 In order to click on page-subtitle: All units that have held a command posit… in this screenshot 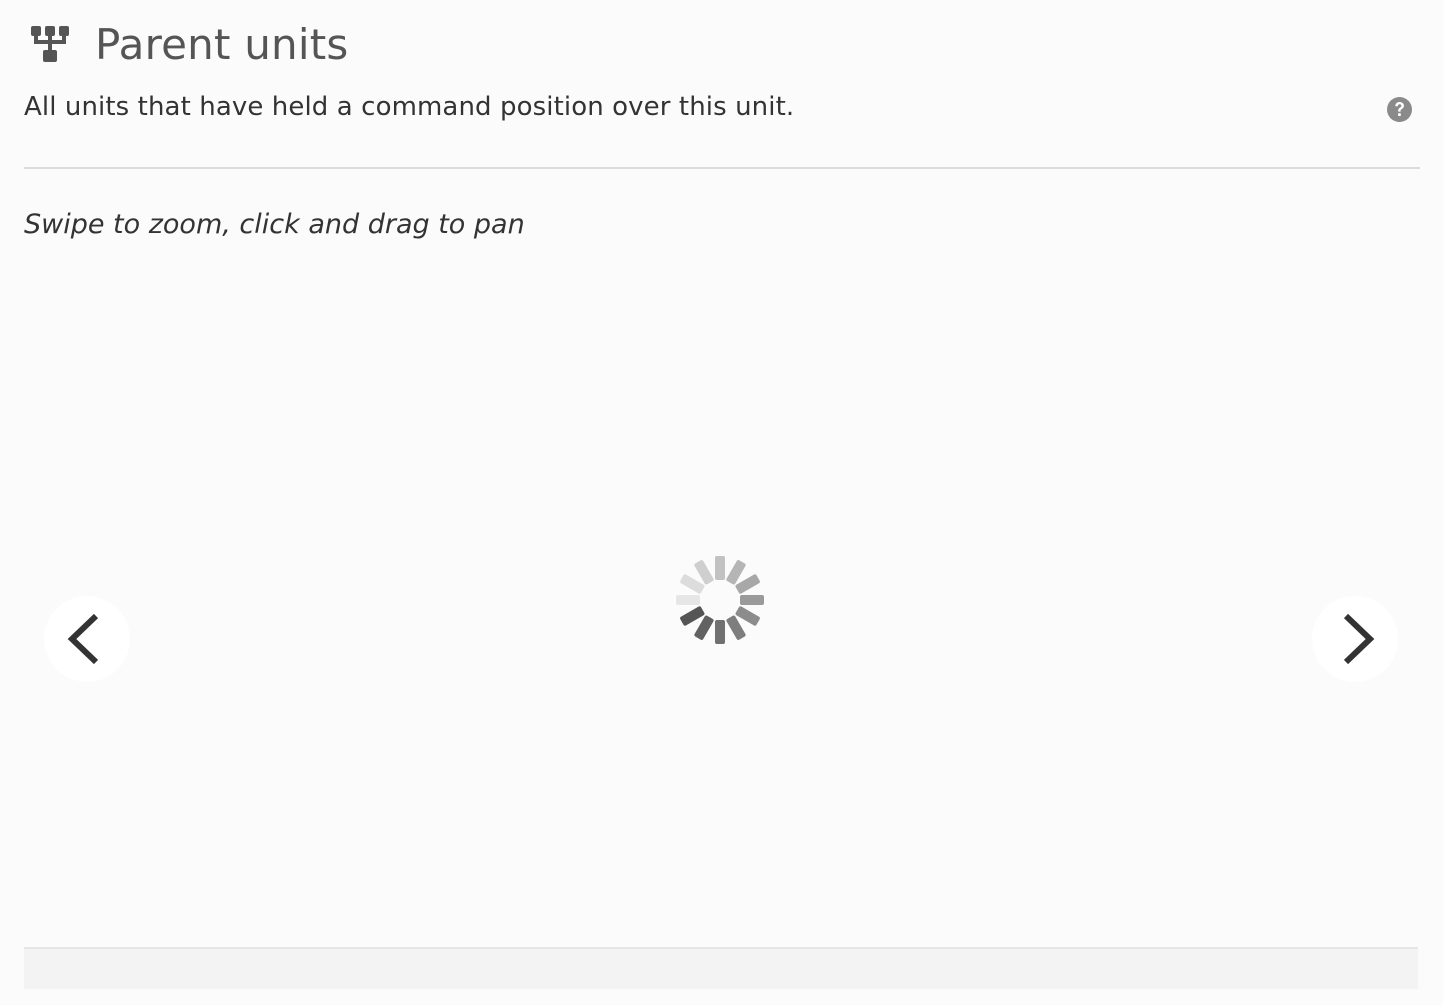, I will do `click(409, 107)`.